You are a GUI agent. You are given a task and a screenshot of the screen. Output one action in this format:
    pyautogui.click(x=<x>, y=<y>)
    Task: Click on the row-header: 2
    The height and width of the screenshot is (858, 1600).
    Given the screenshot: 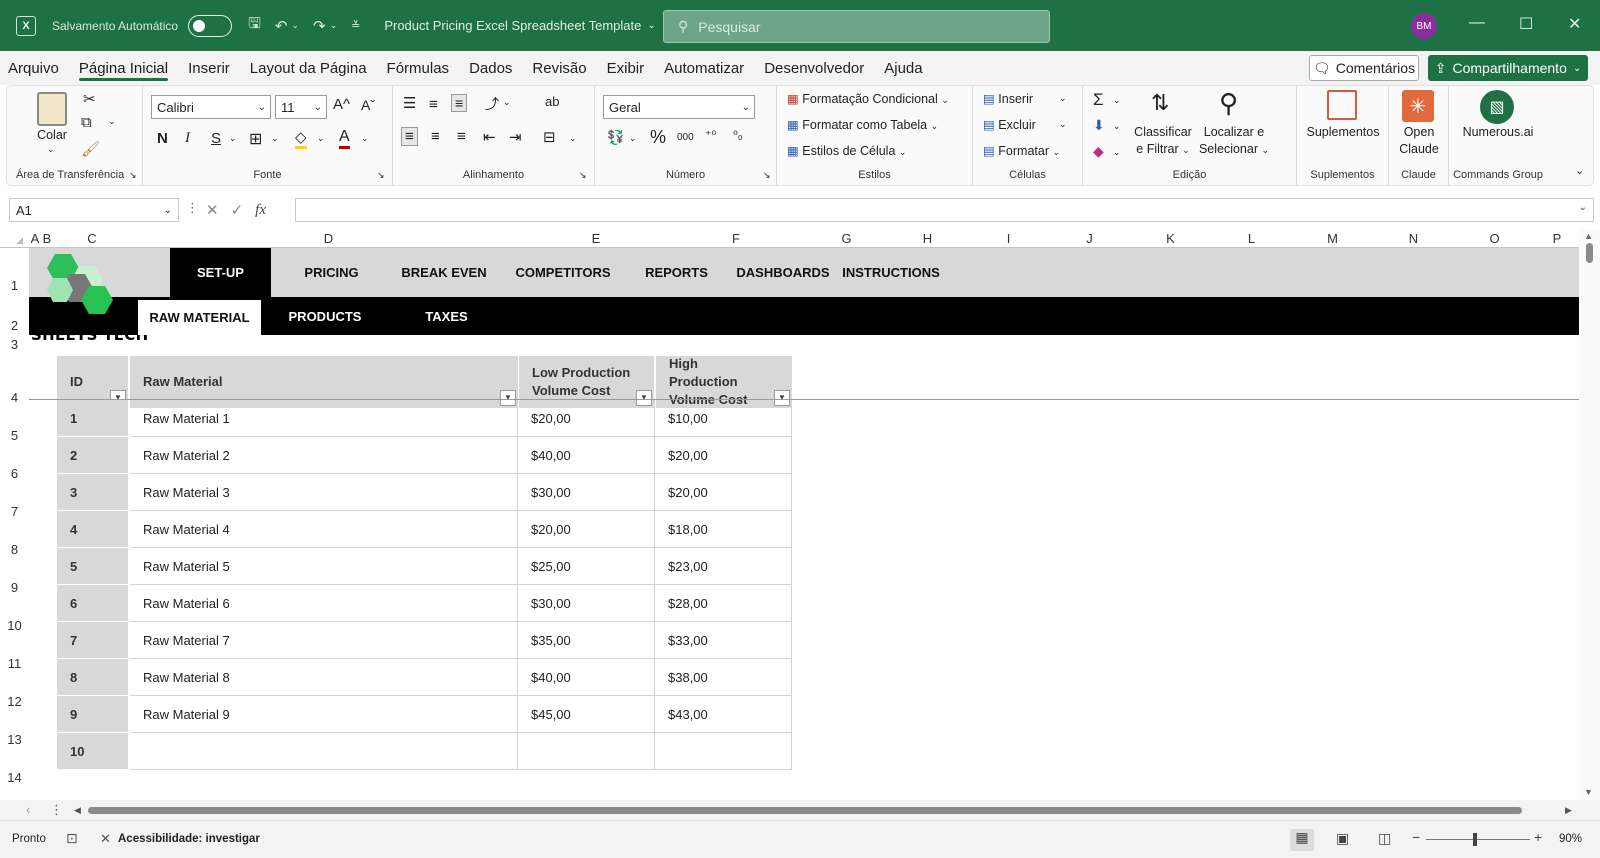 What is the action you would take?
    pyautogui.click(x=14, y=325)
    